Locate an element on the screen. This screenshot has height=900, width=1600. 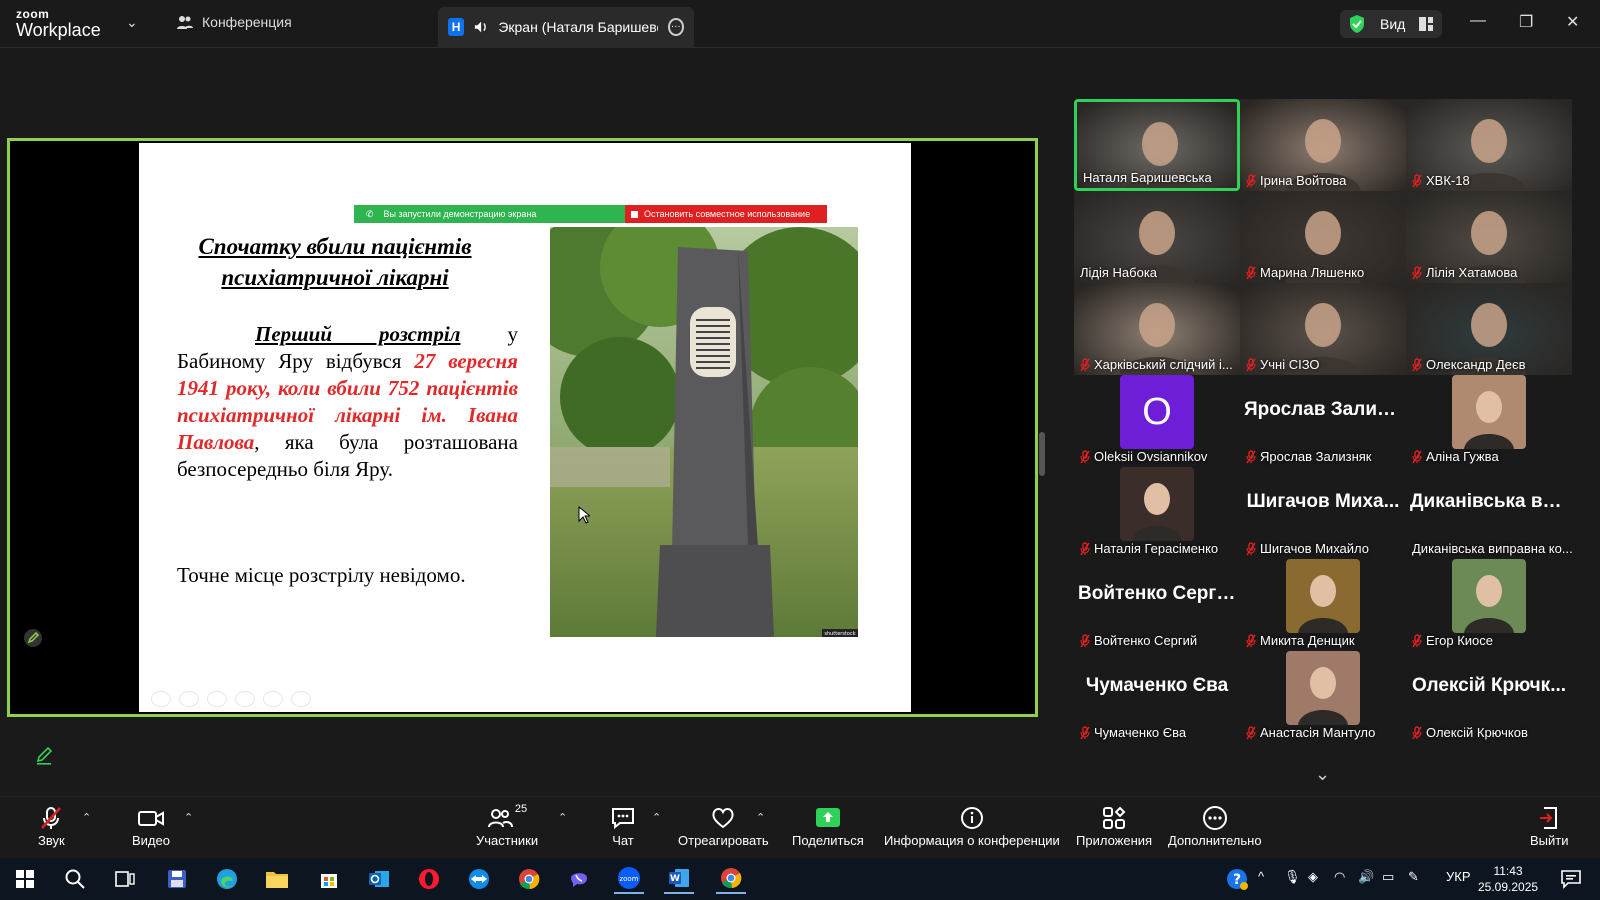
search-icon is located at coordinates (75, 879).